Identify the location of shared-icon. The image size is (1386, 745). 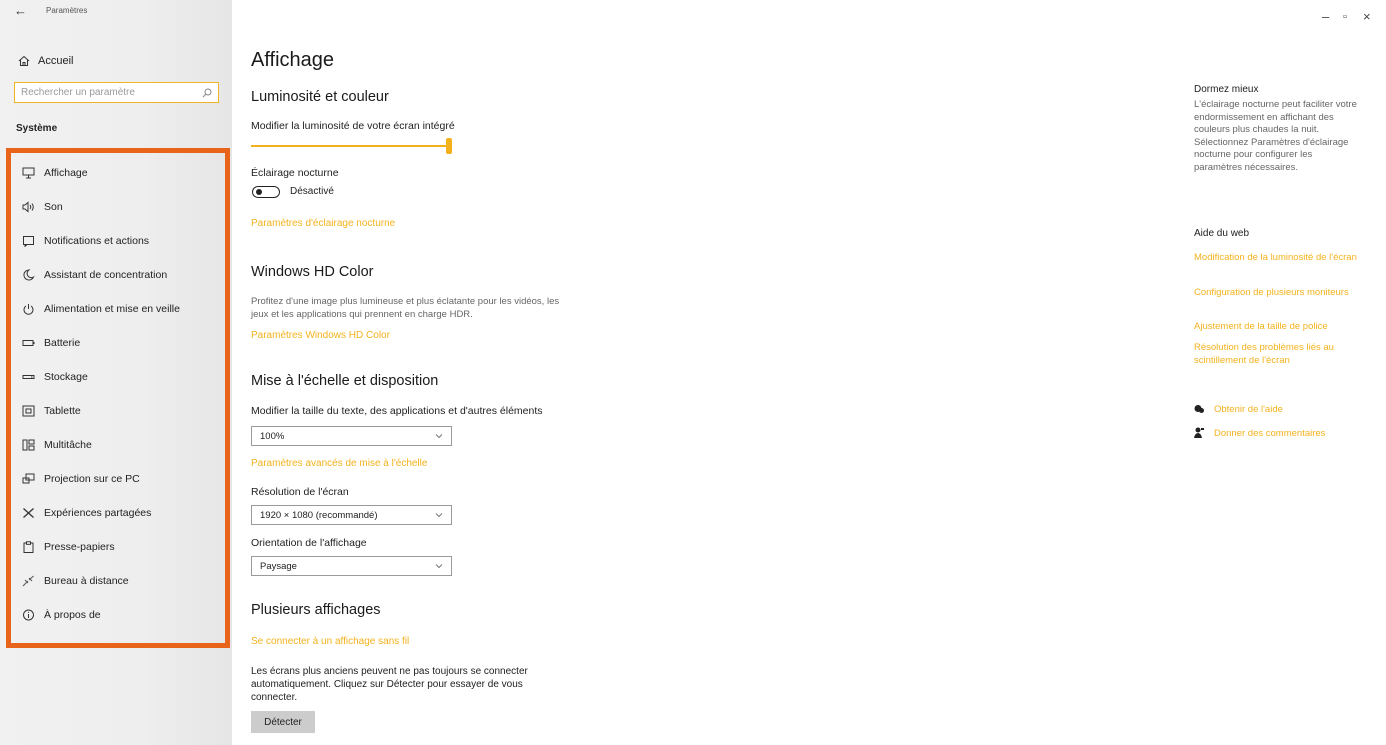
(28, 513).